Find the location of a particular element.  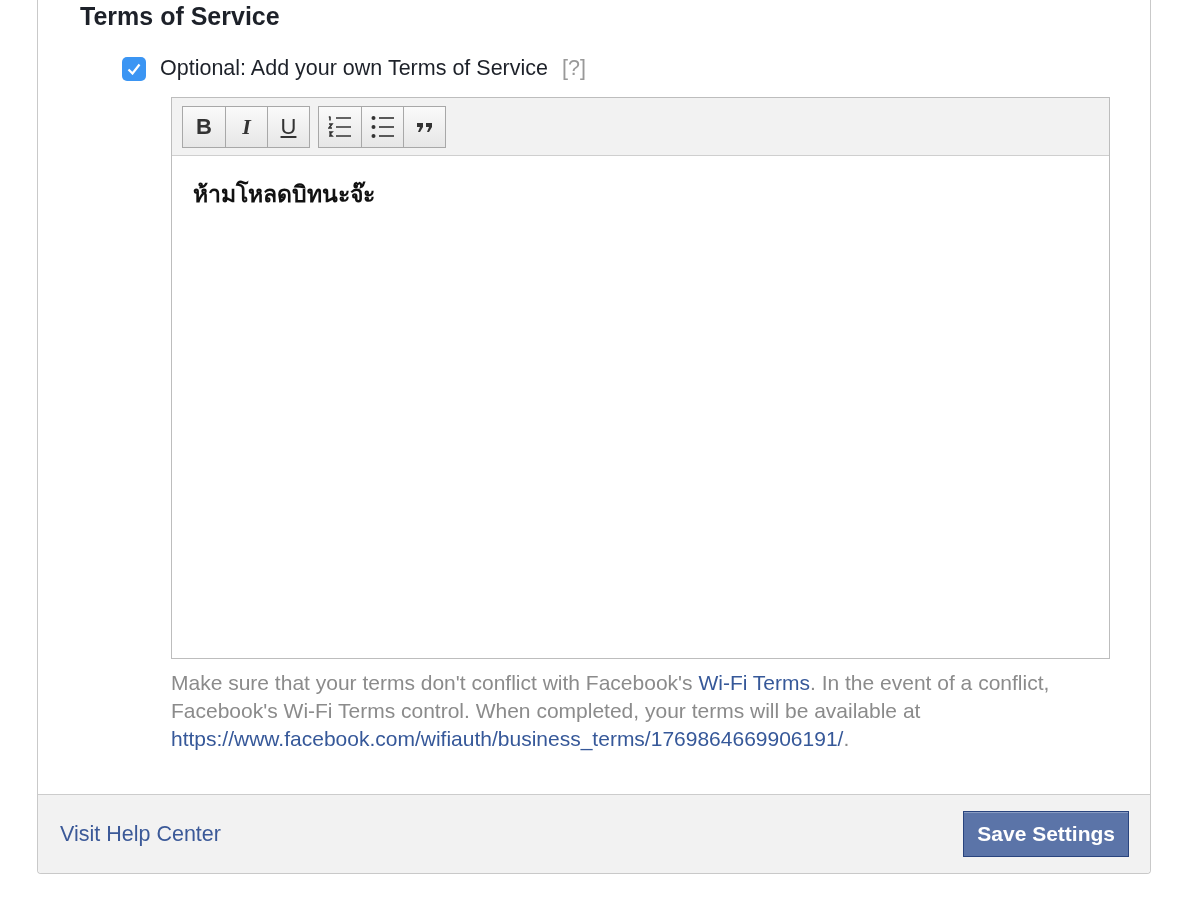

help-text: Make sure that your terms don't conflict with Facebook's Wi-Fi Terms. In the event of a conflict, Facebook's Wi-Fi Terms control. When completed, your terms will be available at https://www.facebook.com/wifiauth/business_terms/1769864669906191/. is located at coordinates (611, 711).